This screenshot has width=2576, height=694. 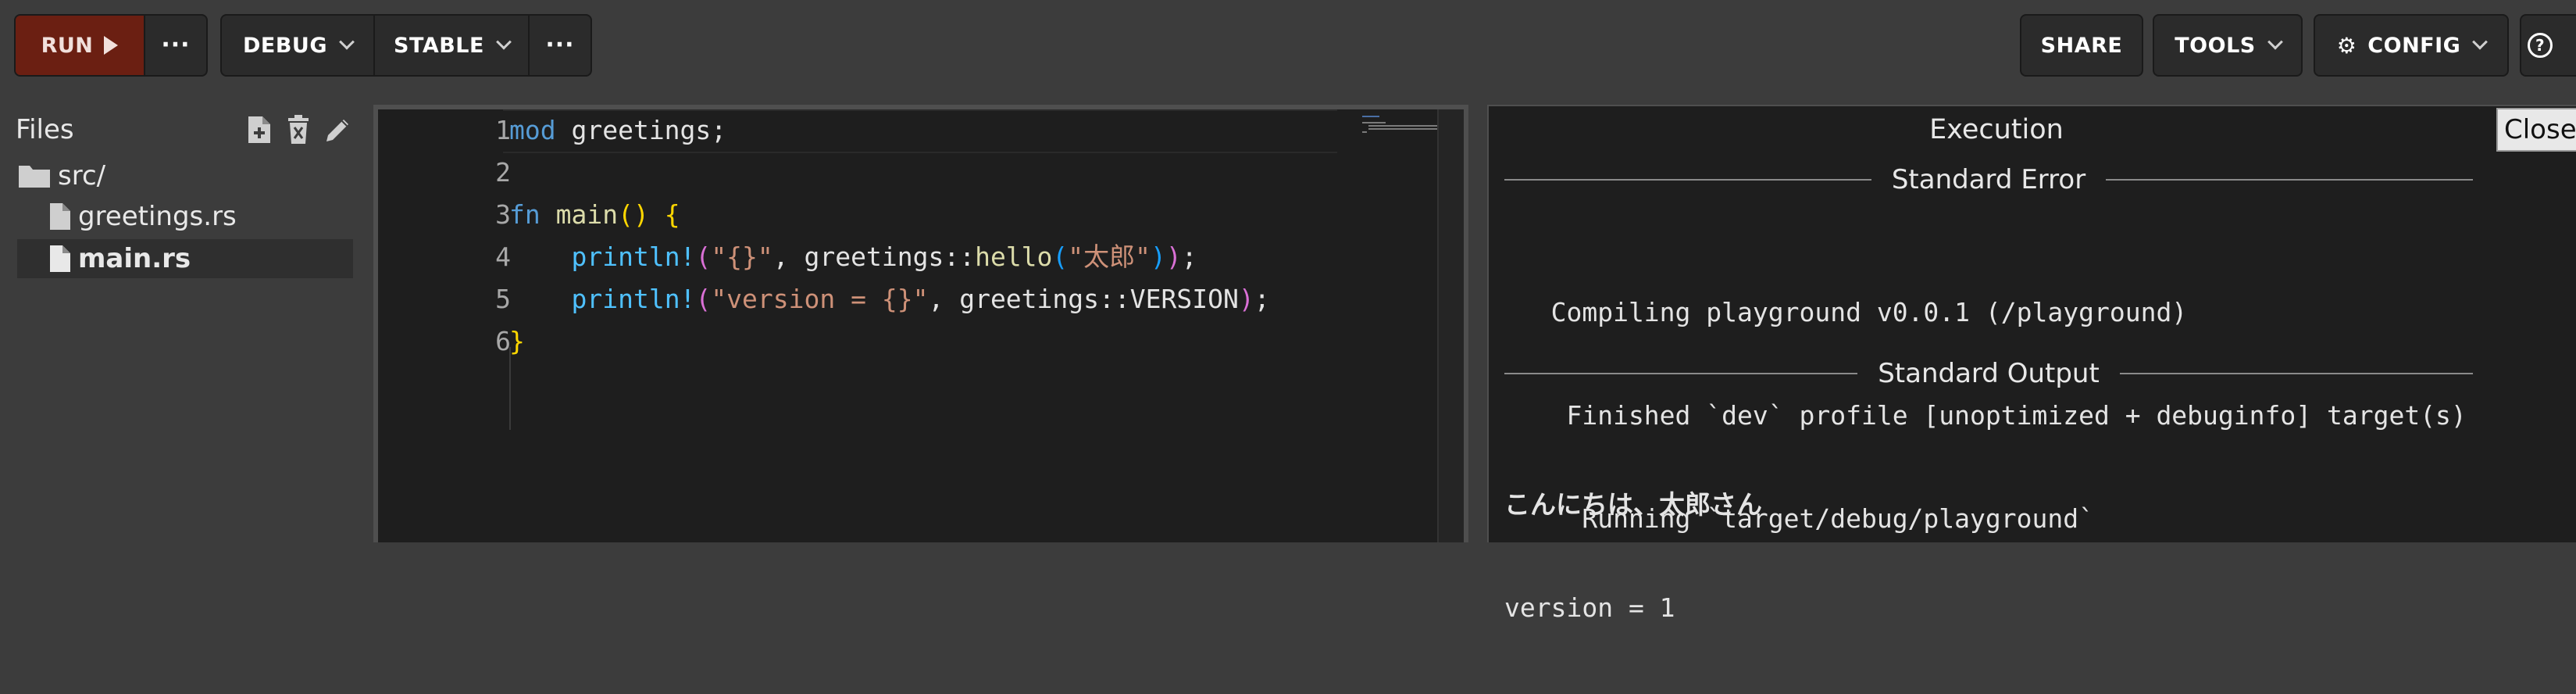 I want to click on tools-label: TOOLS, so click(x=2215, y=45).